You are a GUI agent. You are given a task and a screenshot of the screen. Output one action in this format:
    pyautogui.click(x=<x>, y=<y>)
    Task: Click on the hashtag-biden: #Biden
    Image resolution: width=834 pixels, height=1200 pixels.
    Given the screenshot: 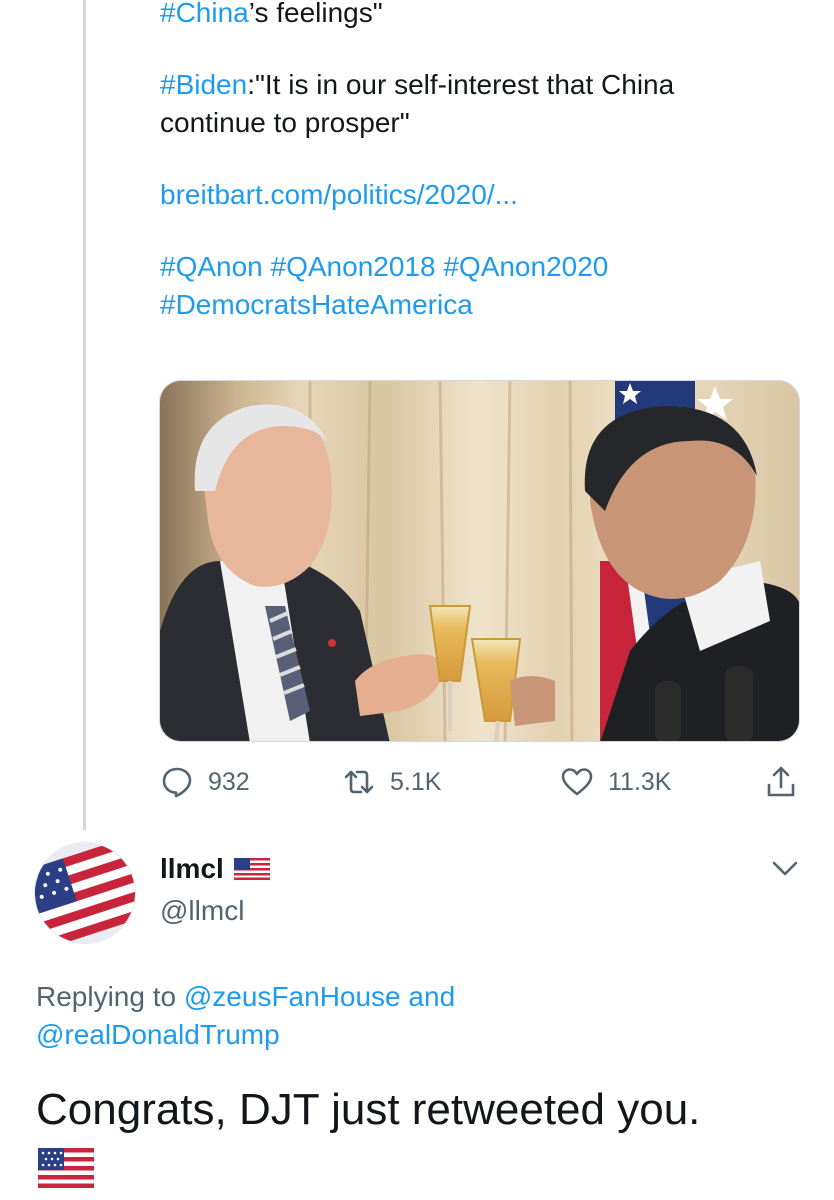 What is the action you would take?
    pyautogui.click(x=203, y=84)
    